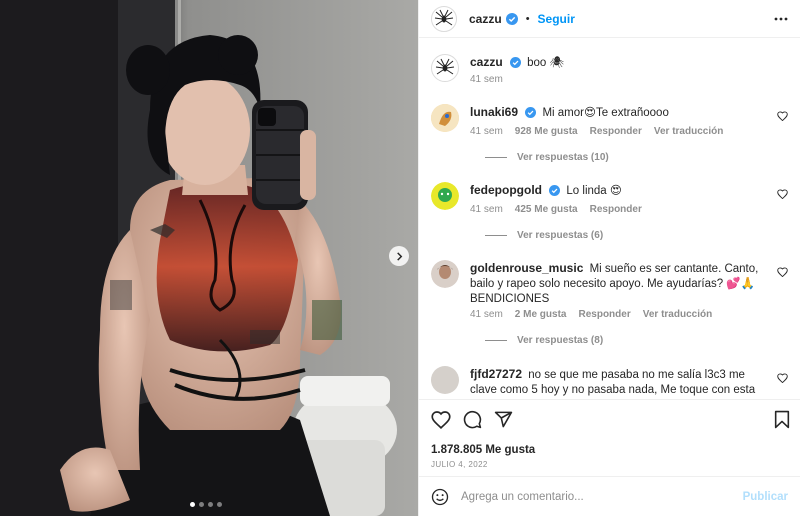 The width and height of the screenshot is (800, 516). I want to click on carousel-indicator, so click(206, 504).